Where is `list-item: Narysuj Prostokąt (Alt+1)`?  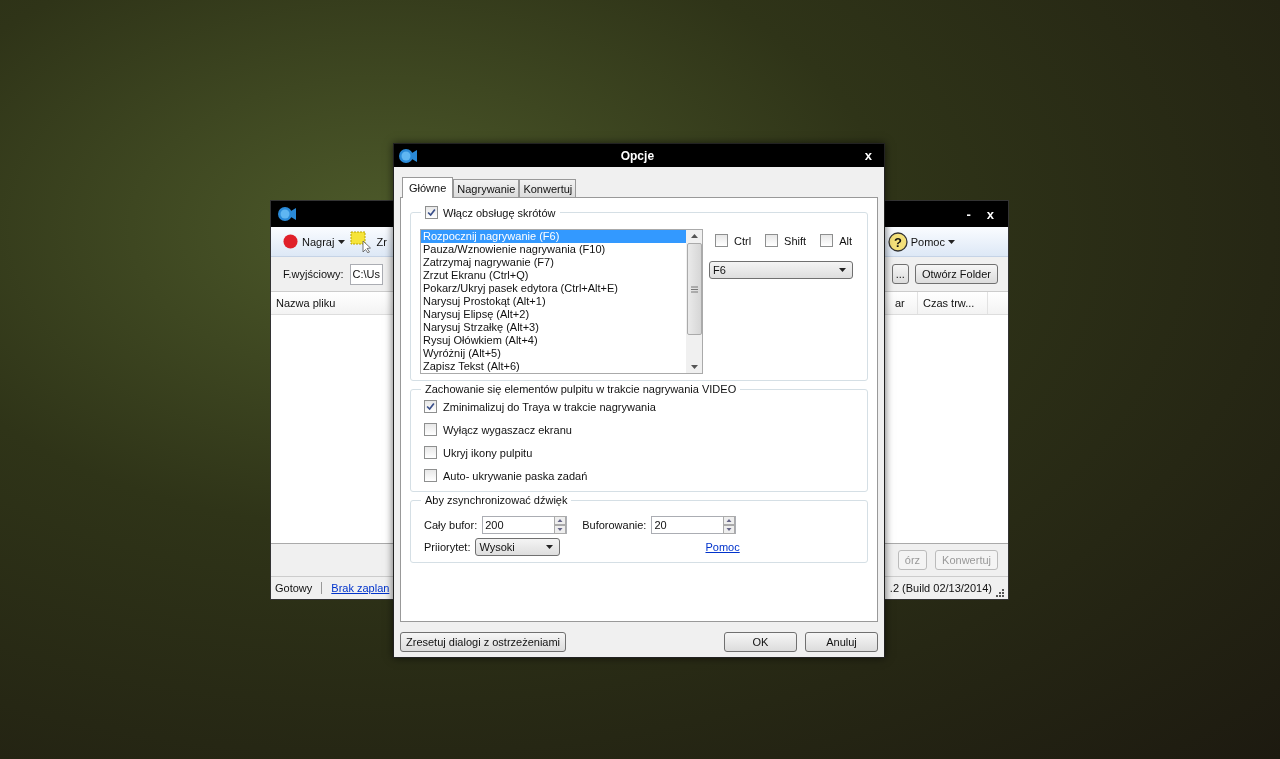 list-item: Narysuj Prostokąt (Alt+1) is located at coordinates (553, 301).